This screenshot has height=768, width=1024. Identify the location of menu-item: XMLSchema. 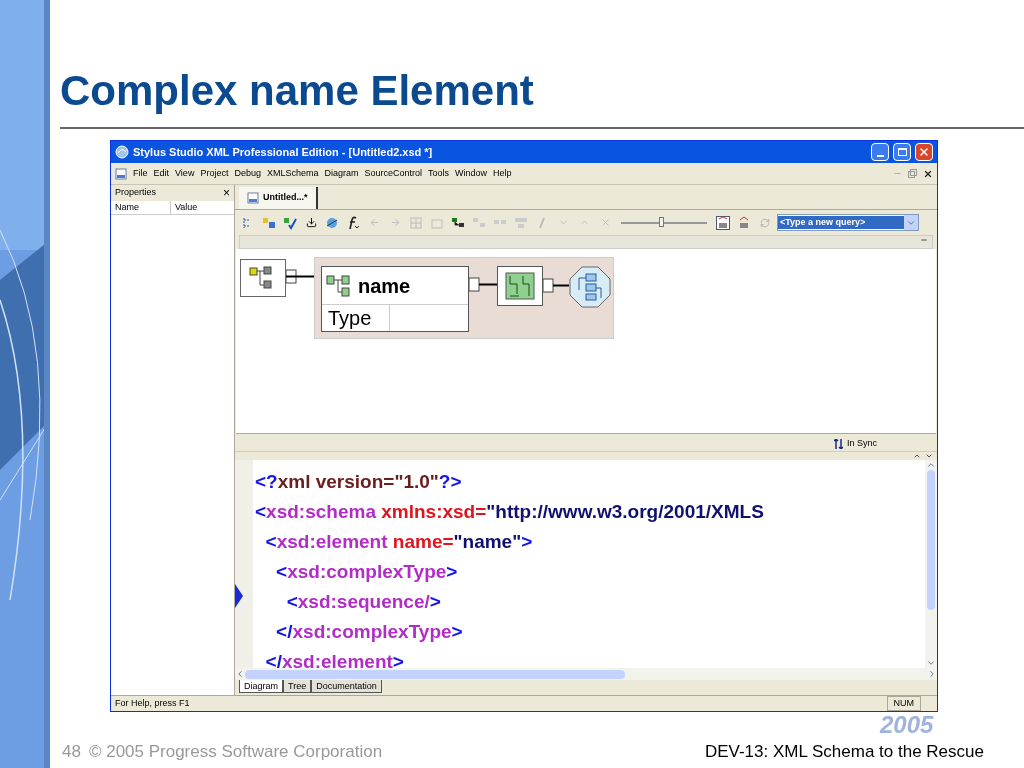
(292, 173).